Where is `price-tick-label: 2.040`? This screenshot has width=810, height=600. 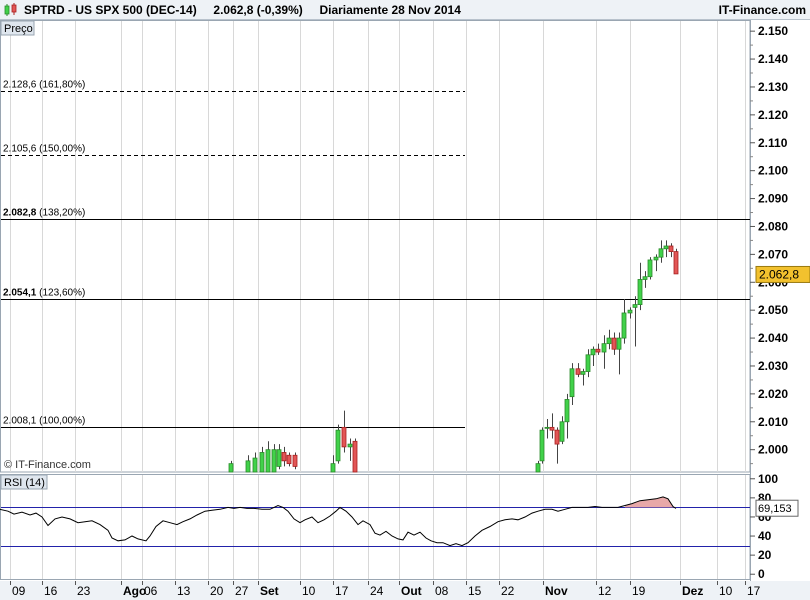 price-tick-label: 2.040 is located at coordinates (773, 338).